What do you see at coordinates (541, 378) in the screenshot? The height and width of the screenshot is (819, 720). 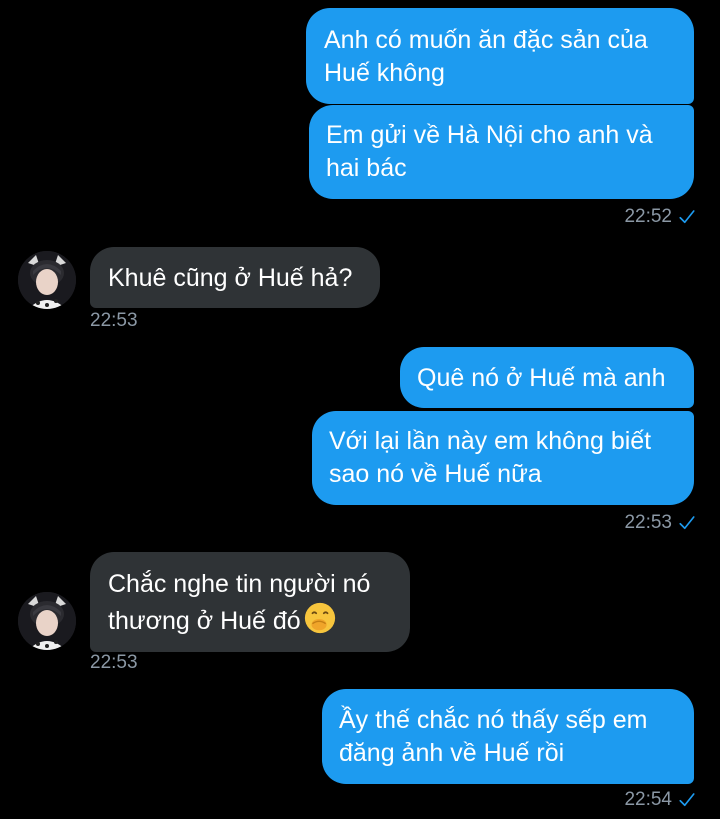 I see `message-text: Quê nó ở Huế mà anh` at bounding box center [541, 378].